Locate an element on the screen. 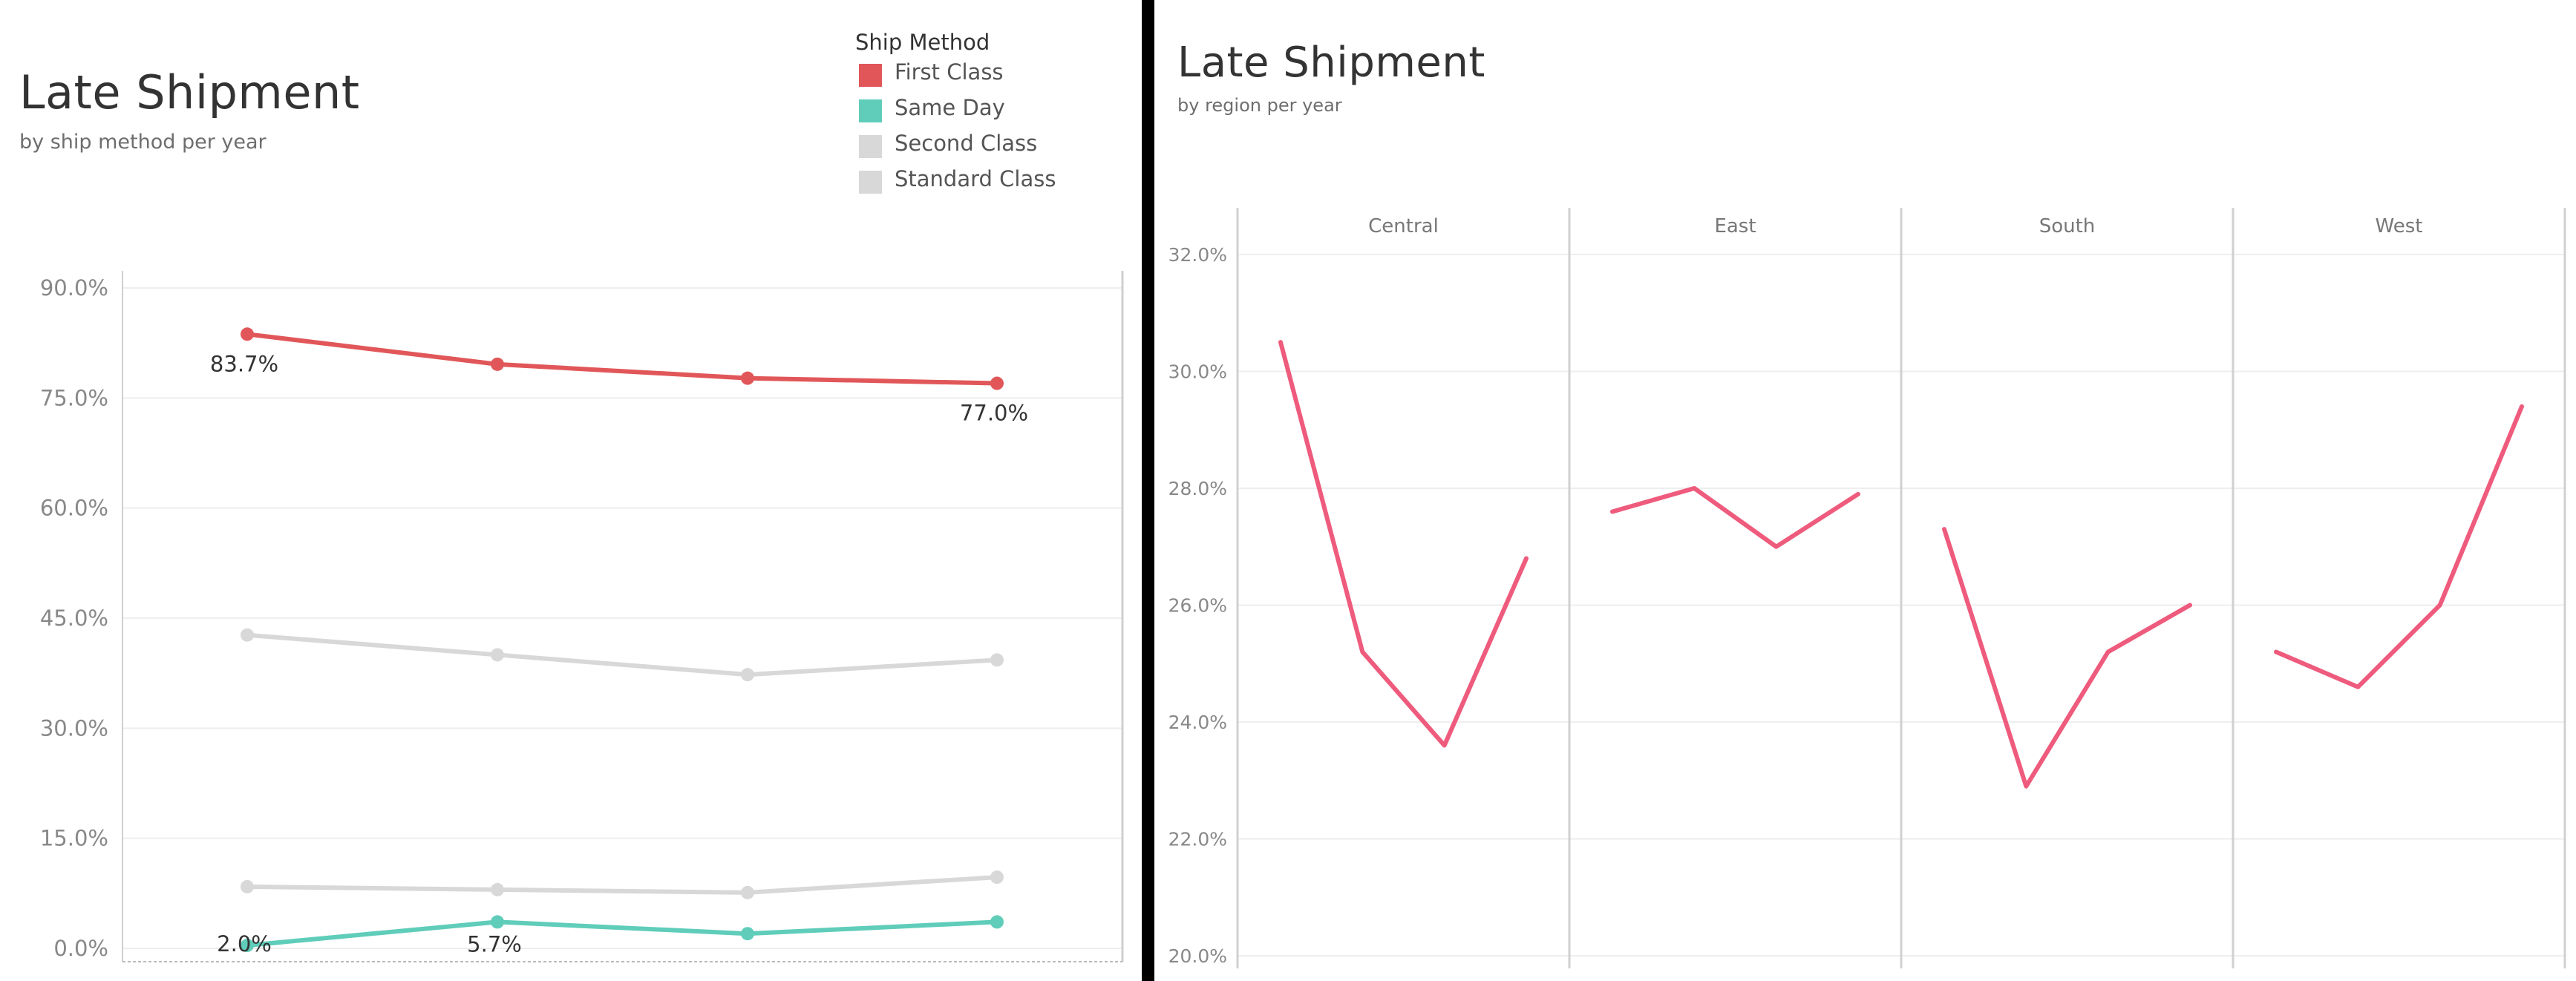 This screenshot has width=2576, height=981. data-label: 77.0% is located at coordinates (994, 413).